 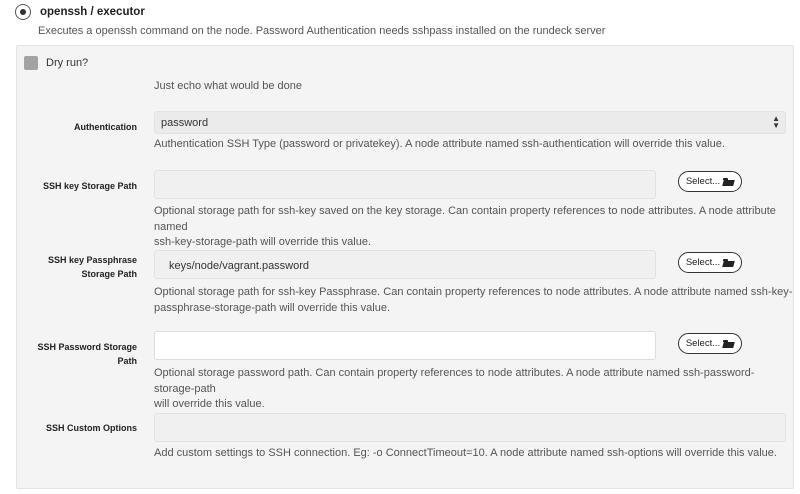 I want to click on ssh-passphrase-path-label: SSH key Passphrase Storage Path, so click(x=77, y=267).